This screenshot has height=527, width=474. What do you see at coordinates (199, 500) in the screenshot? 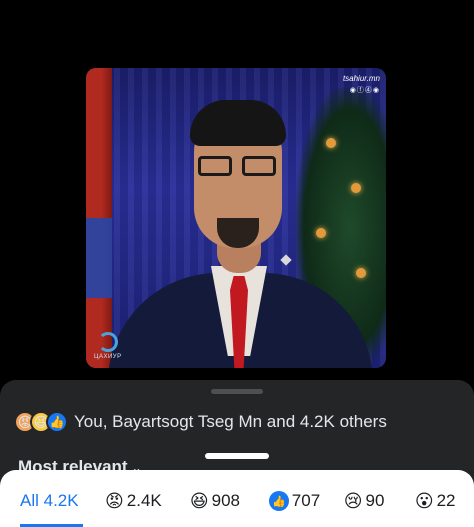
I see `haha-icon: 😆` at bounding box center [199, 500].